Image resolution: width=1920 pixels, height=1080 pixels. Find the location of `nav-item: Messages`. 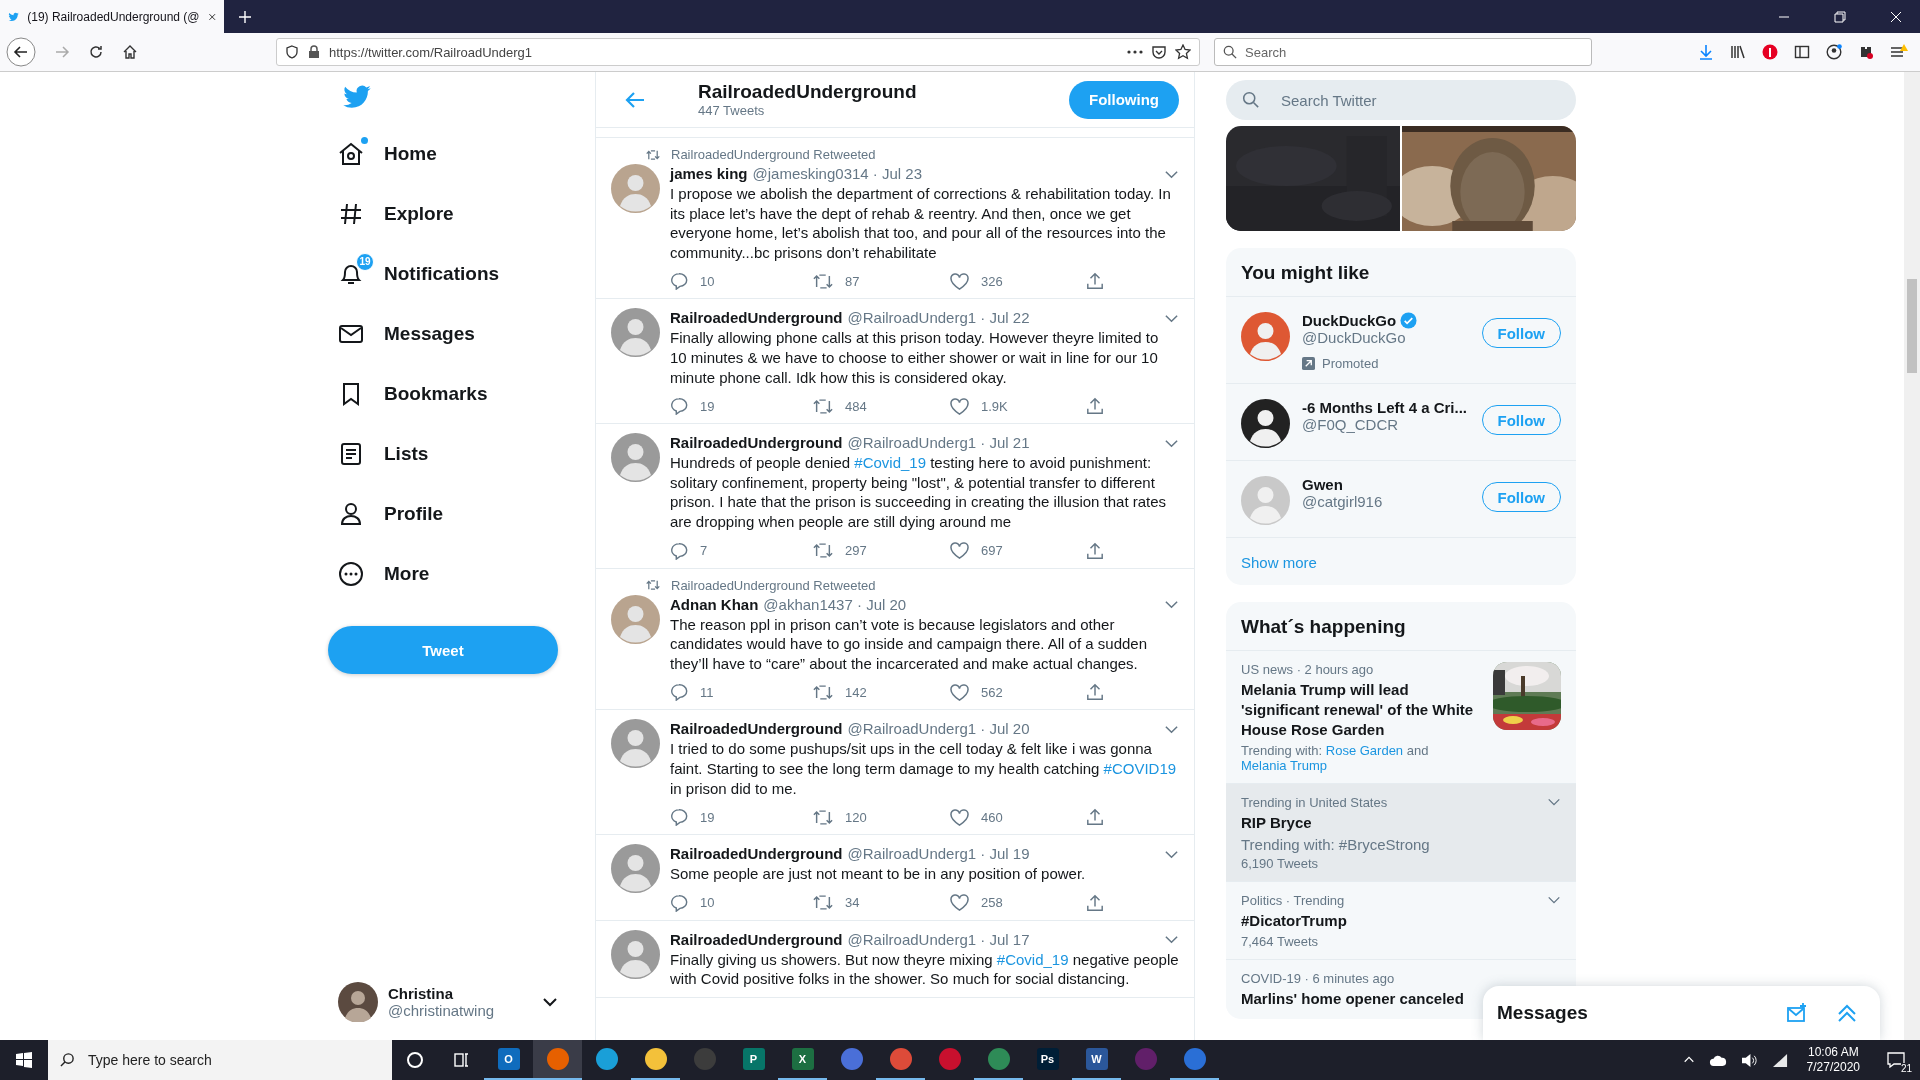

nav-item: Messages is located at coordinates (409, 334).